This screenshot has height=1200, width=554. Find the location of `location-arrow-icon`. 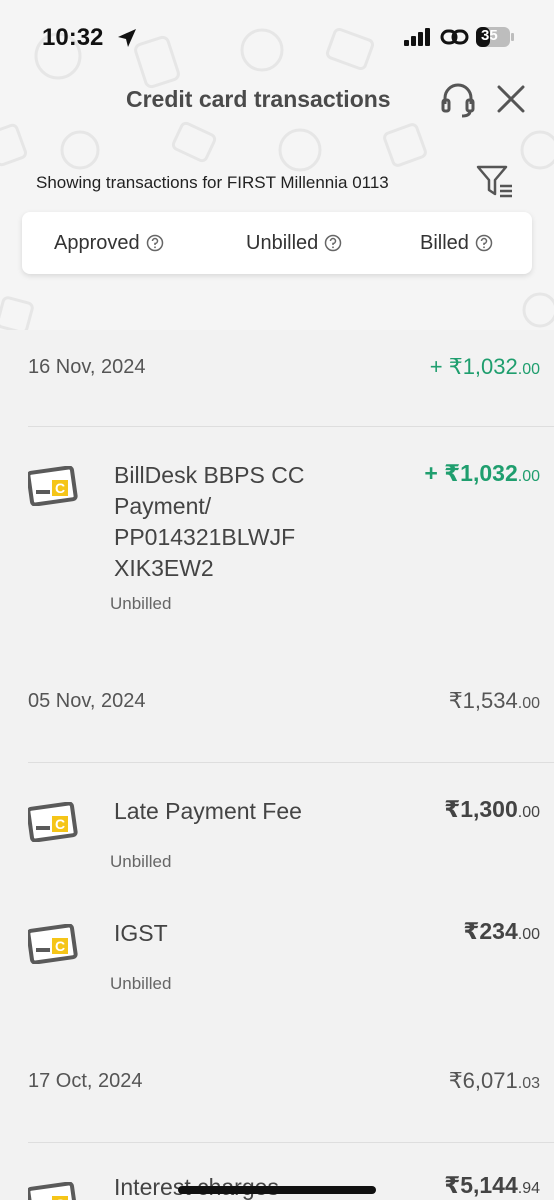

location-arrow-icon is located at coordinates (127, 38).